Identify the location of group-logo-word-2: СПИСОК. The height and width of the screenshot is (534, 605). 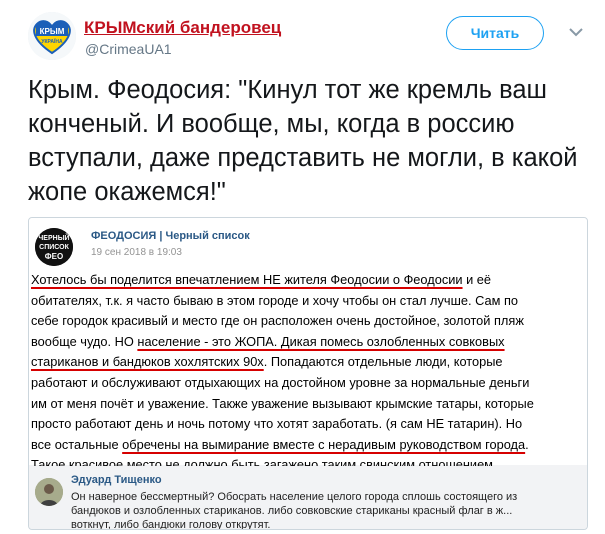
(54, 247).